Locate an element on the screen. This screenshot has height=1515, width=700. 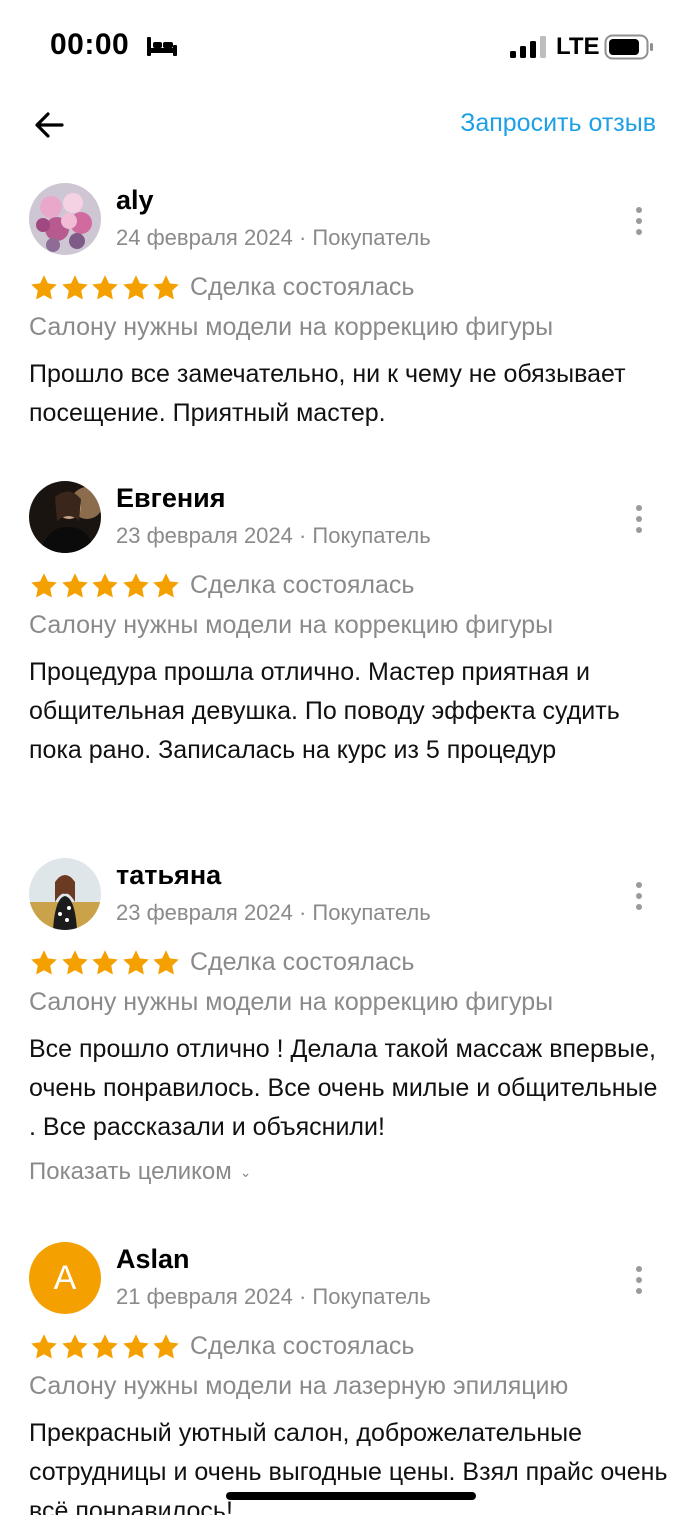
bed-icon is located at coordinates (162, 46).